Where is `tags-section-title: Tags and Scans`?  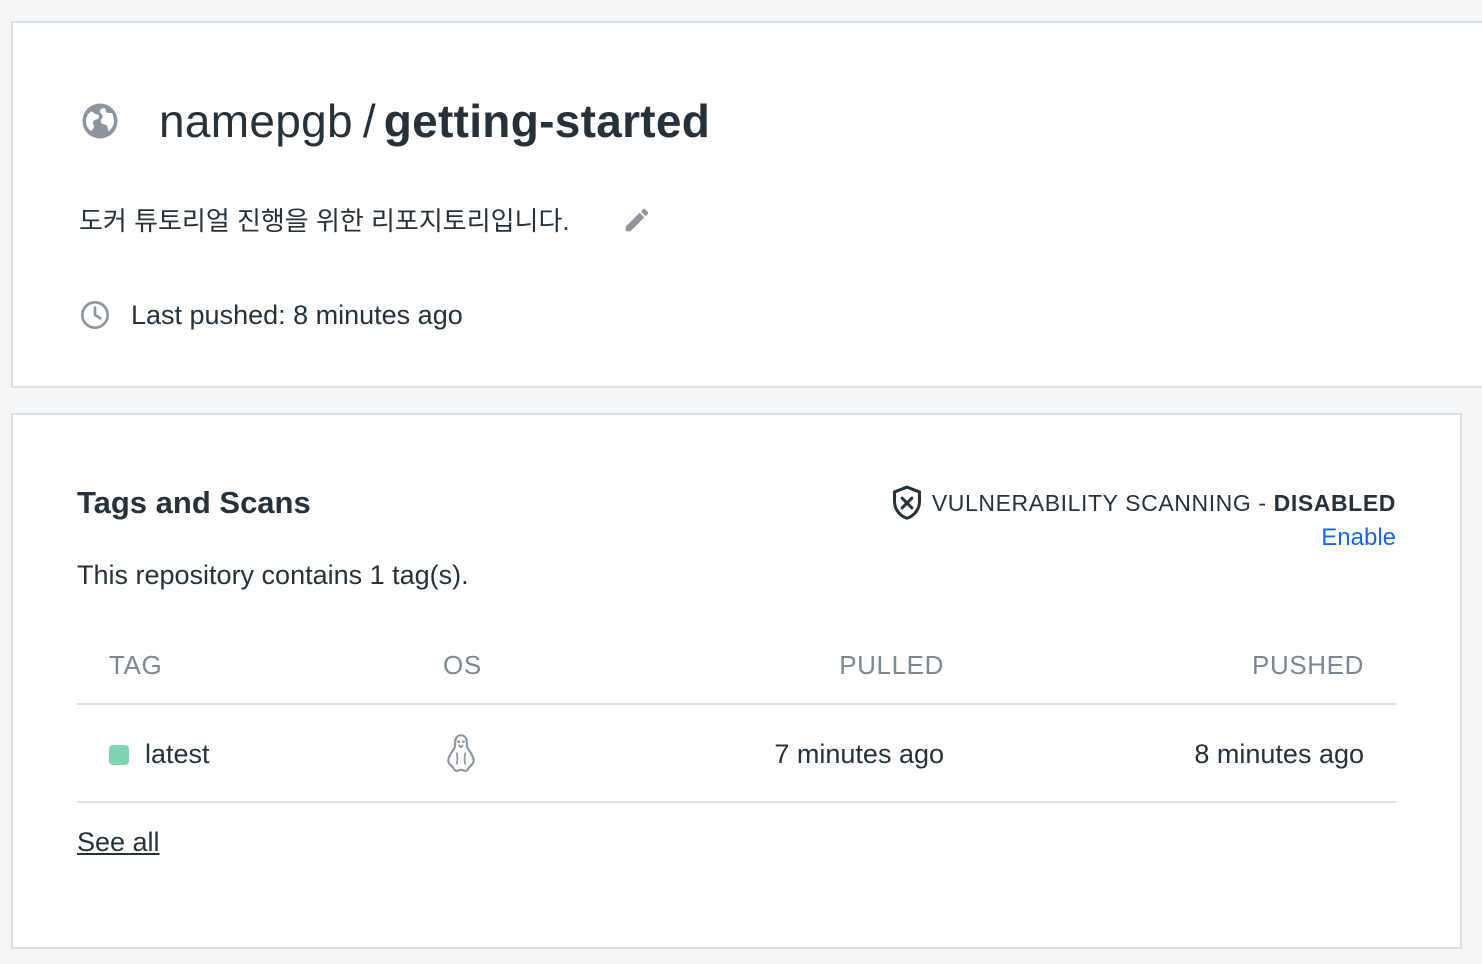
tags-section-title: Tags and Scans is located at coordinates (194, 502).